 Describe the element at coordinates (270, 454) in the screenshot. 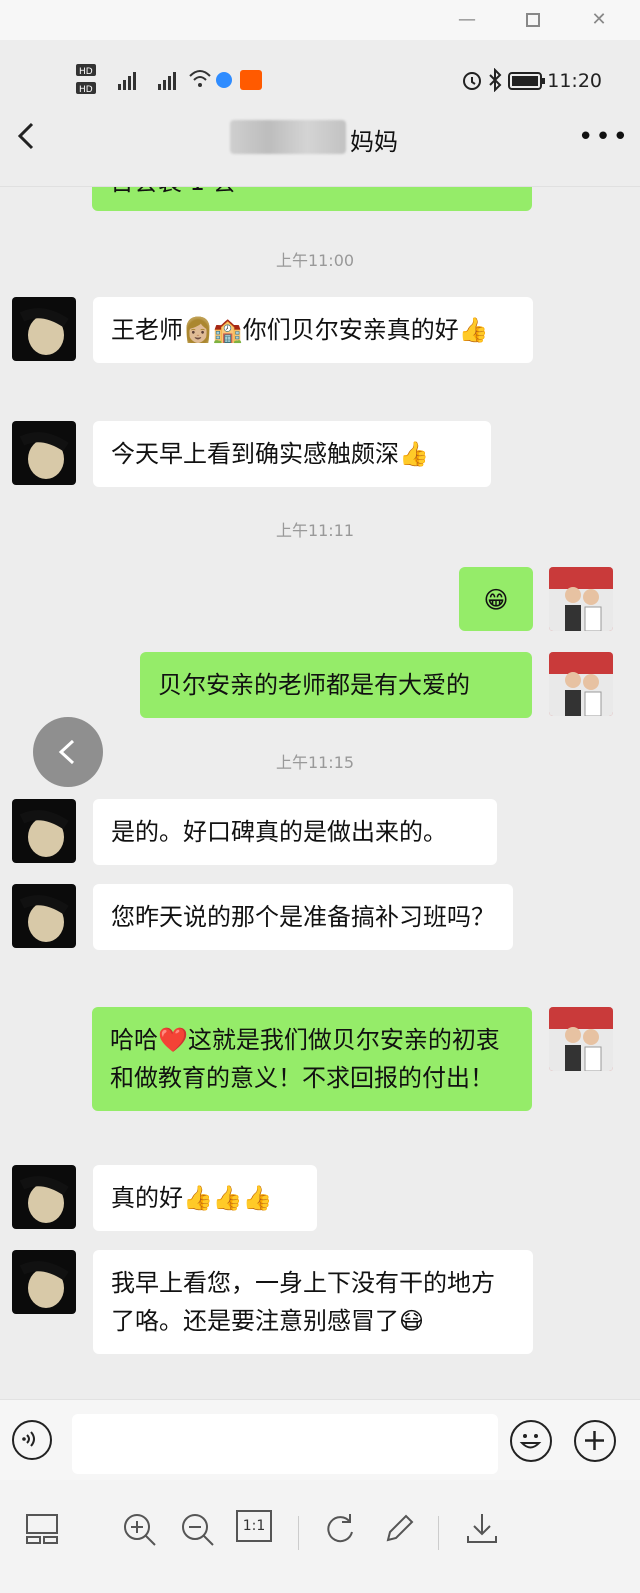

I see `message-text: 今天早上看到确实感触颇深👍` at that location.